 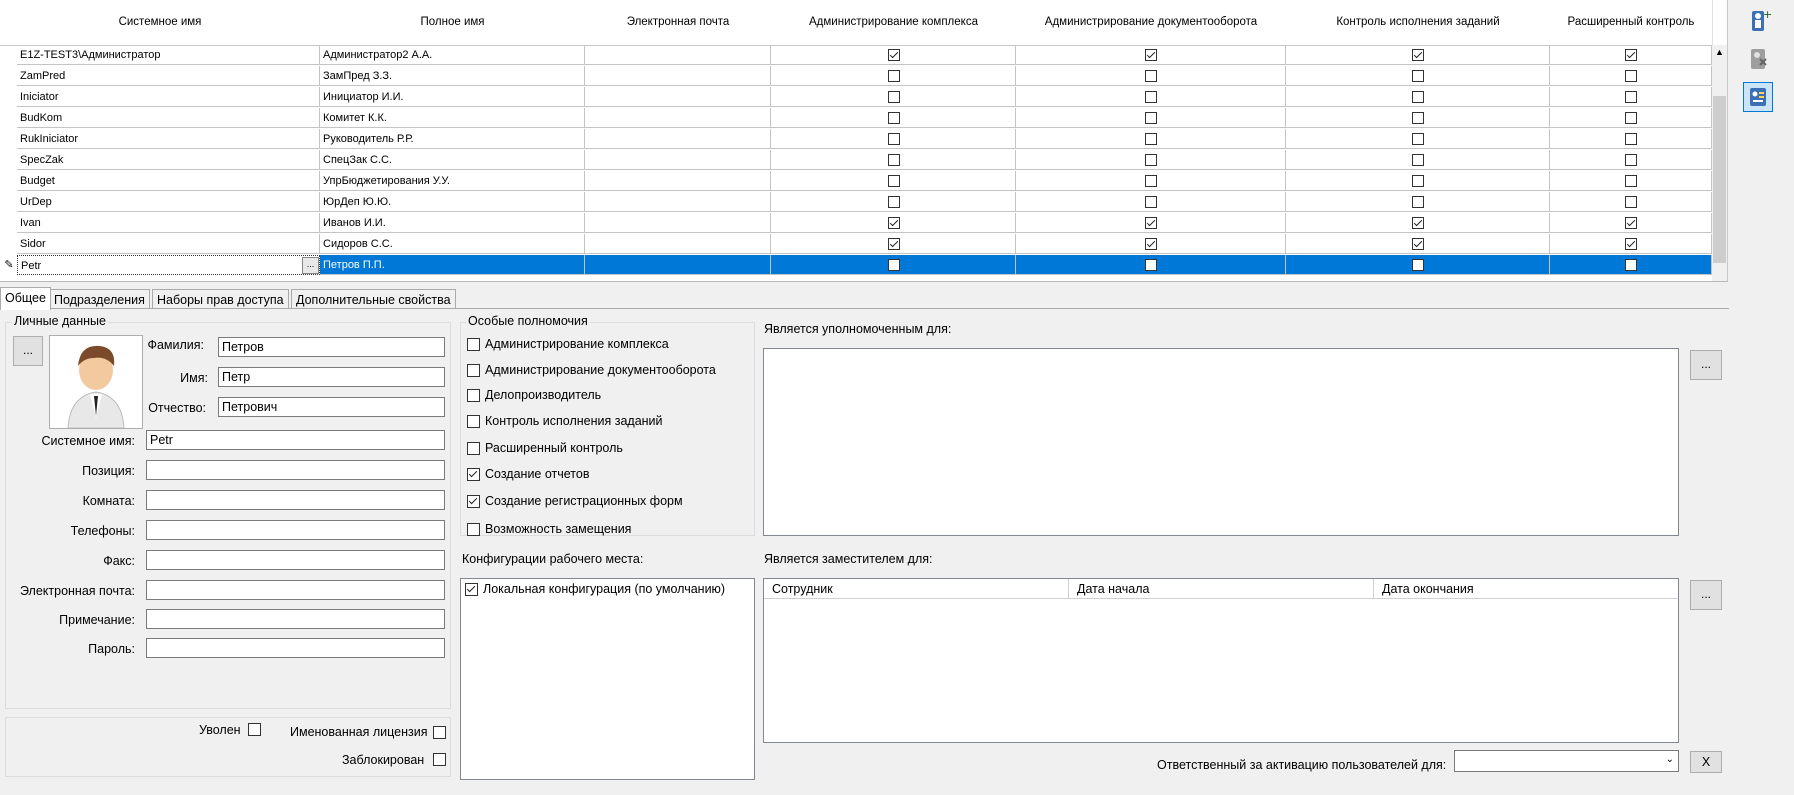 I want to click on phones-field, so click(x=295, y=530).